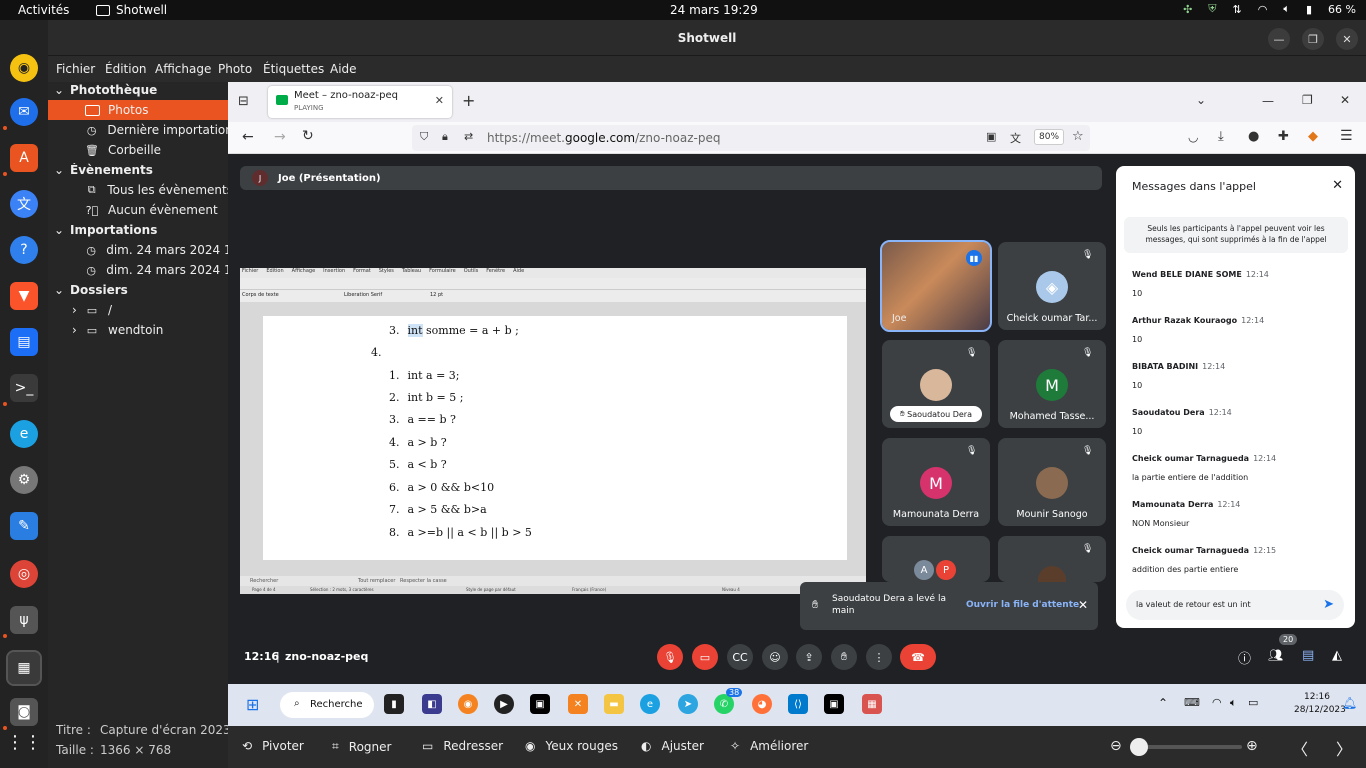 The height and width of the screenshot is (768, 1366). I want to click on pocket-icon: ◡, so click(1193, 137).